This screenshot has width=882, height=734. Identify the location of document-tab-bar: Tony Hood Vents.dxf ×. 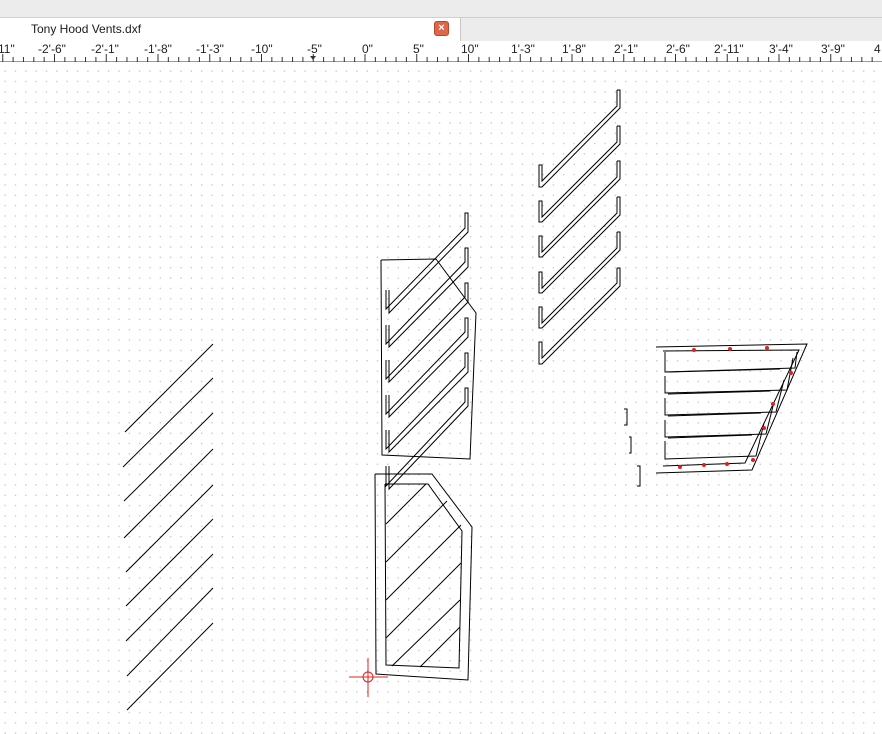
(441, 20).